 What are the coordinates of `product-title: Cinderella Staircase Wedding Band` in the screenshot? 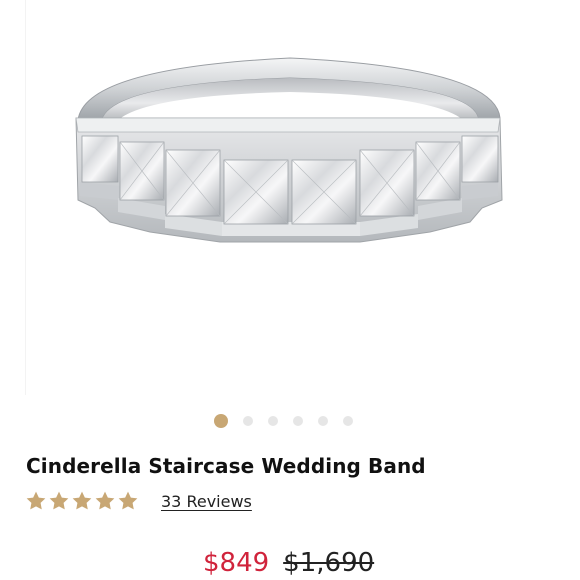 It's located at (226, 466).